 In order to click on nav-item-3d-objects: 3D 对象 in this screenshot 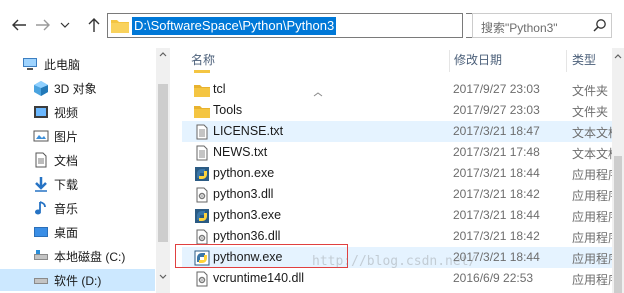, I will do `click(77, 88)`.